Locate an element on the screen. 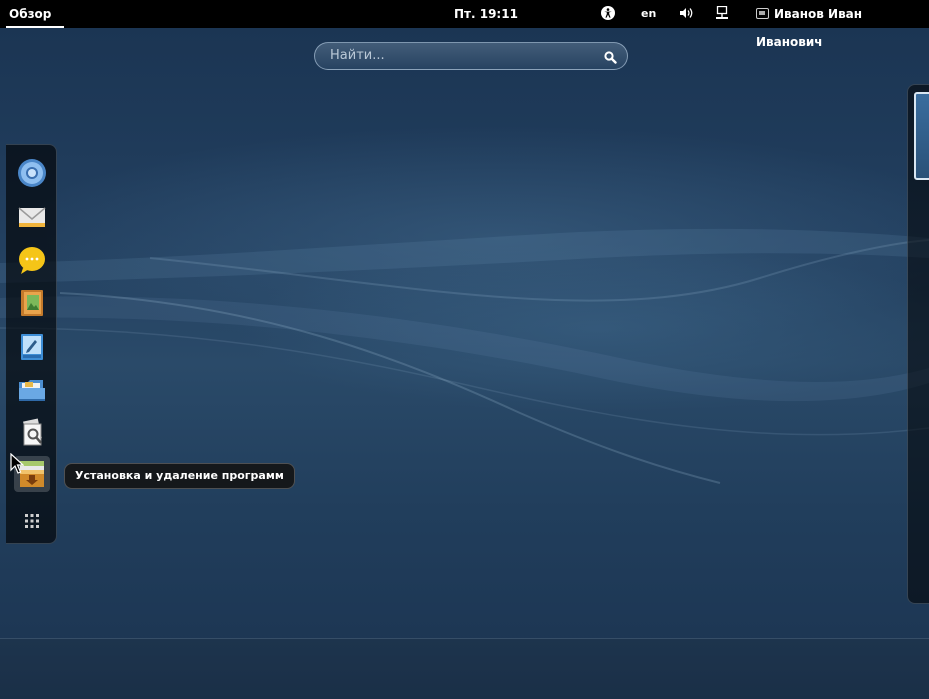  show-applications-button is located at coordinates (32, 521).